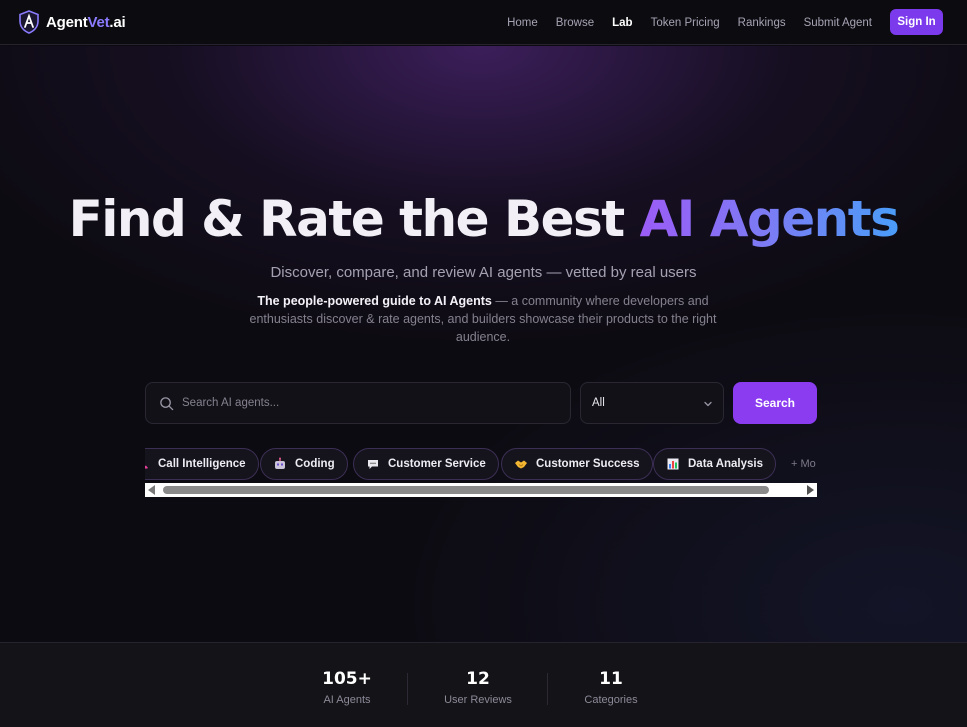 The image size is (967, 727). I want to click on chip-label: Customer Success, so click(588, 464).